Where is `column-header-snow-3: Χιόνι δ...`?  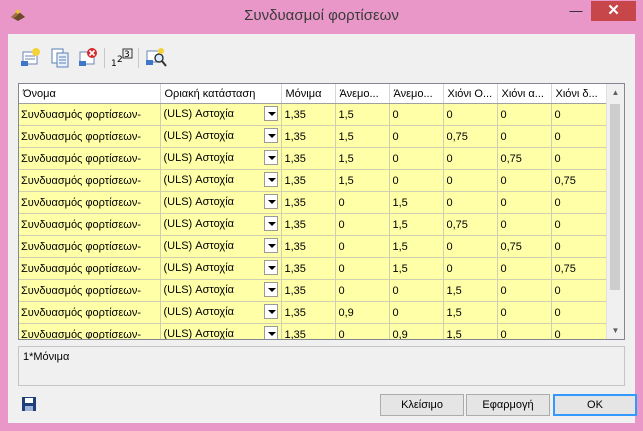 column-header-snow-3: Χιόνι δ... is located at coordinates (579, 94).